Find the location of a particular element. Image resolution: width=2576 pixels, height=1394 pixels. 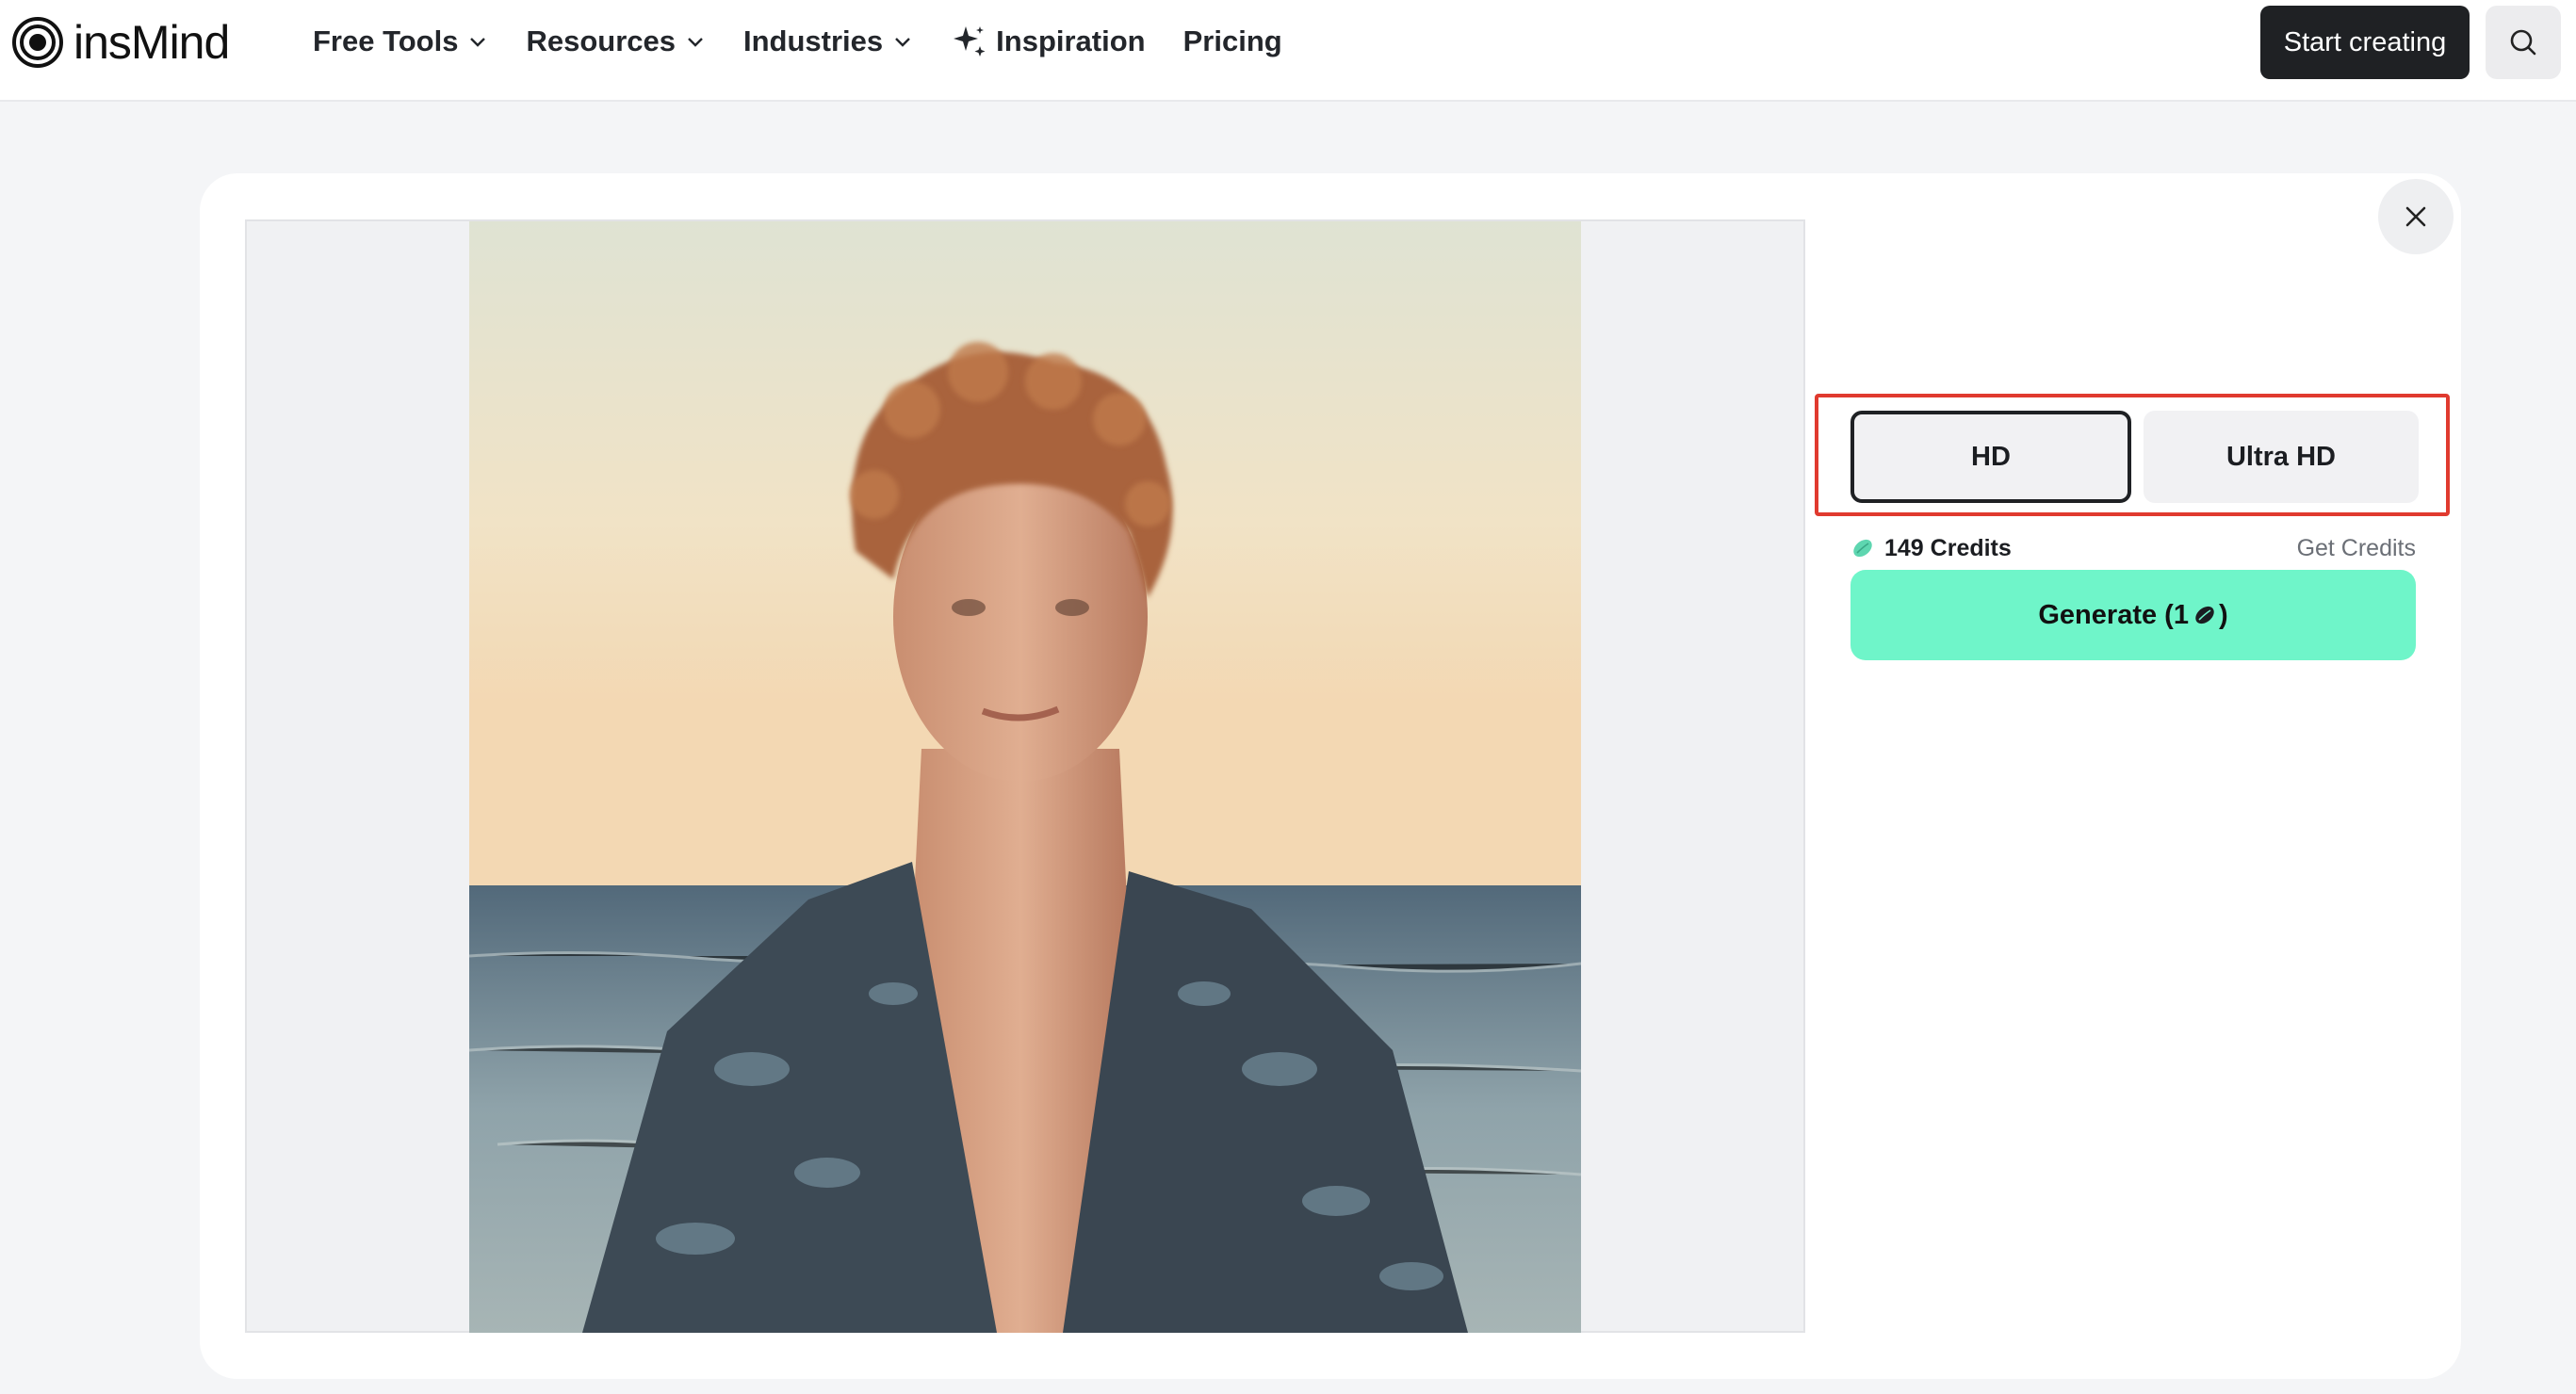

nav-industries-label: Industries is located at coordinates (813, 40).